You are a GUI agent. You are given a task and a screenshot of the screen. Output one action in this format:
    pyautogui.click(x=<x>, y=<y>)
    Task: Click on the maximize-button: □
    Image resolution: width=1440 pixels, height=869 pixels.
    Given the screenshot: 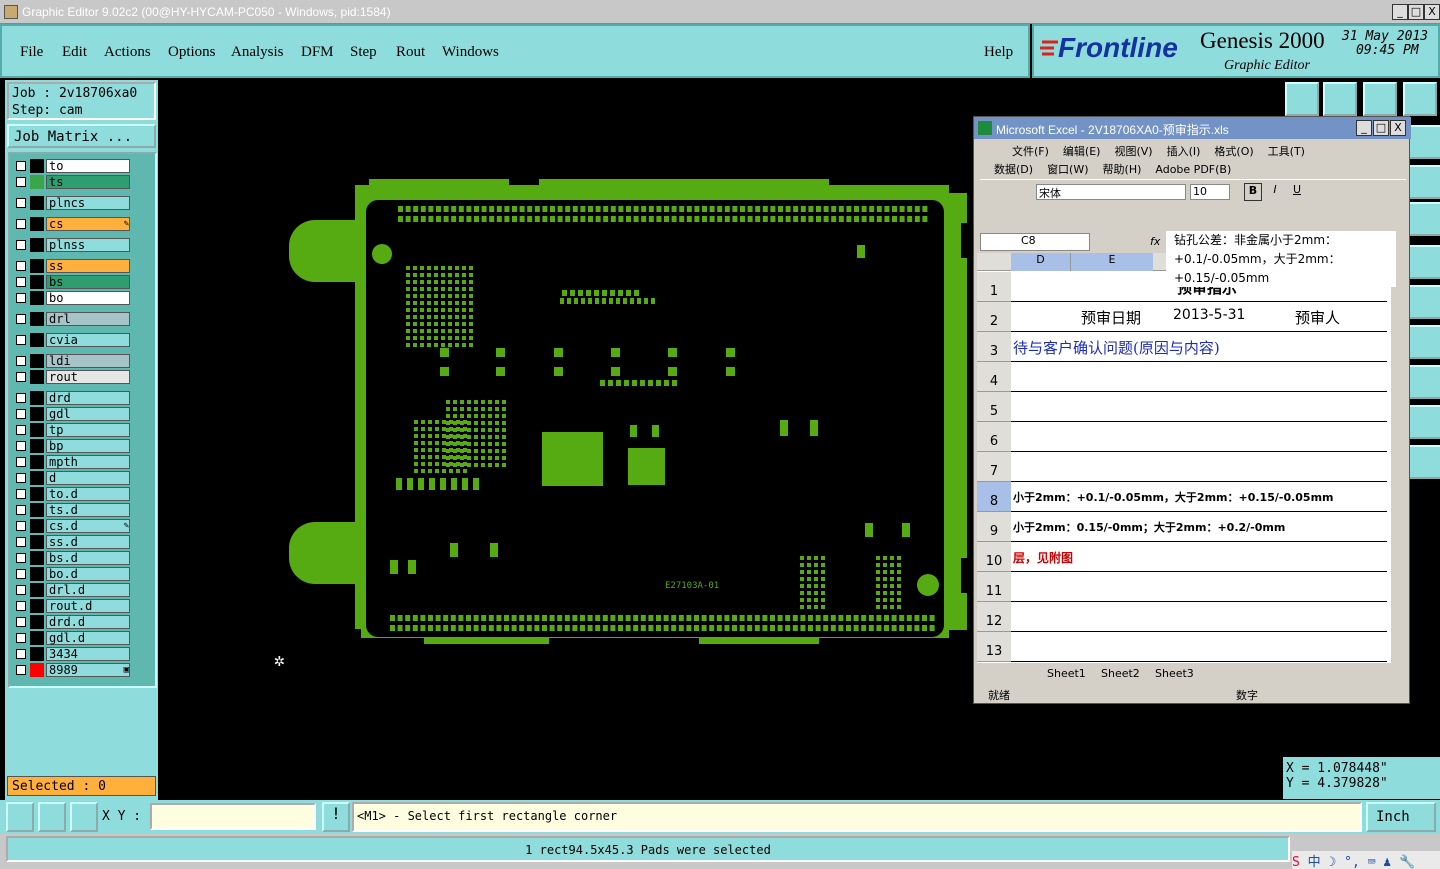 What is the action you would take?
    pyautogui.click(x=1416, y=12)
    